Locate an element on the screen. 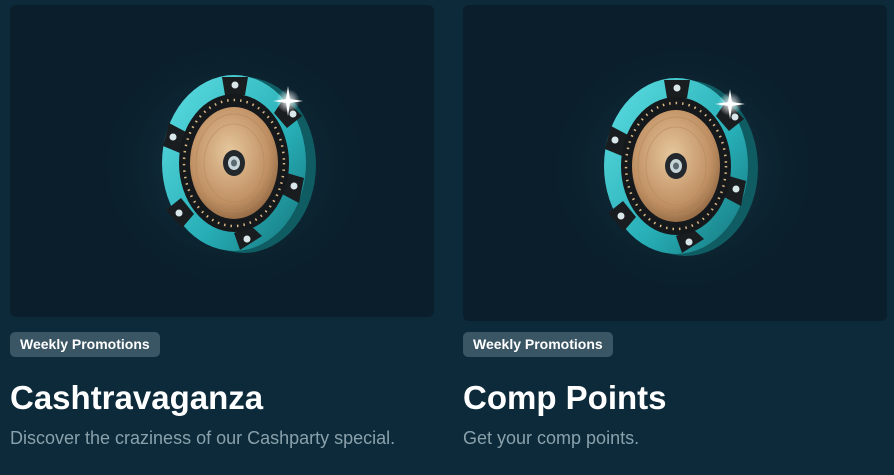 This screenshot has height=475, width=894. promotion-title: Comp Points is located at coordinates (565, 398).